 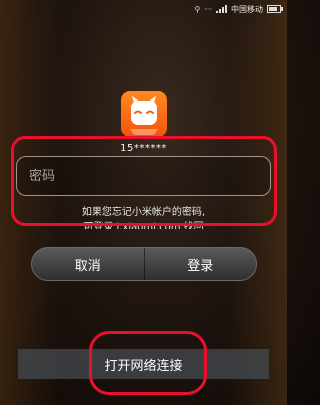 I want to click on usb-icon: ⚲, so click(x=197, y=9).